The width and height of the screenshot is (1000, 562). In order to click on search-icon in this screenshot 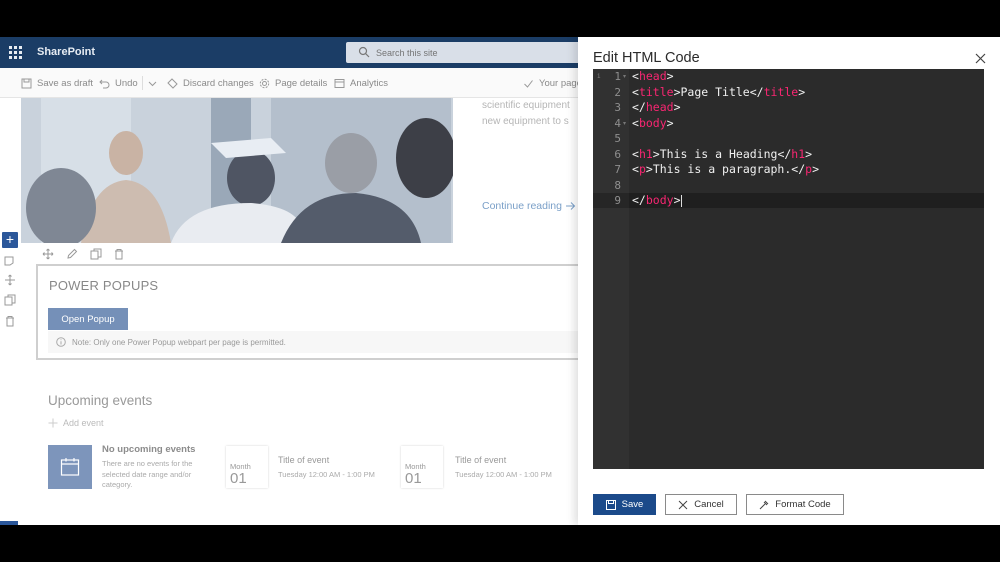, I will do `click(364, 52)`.